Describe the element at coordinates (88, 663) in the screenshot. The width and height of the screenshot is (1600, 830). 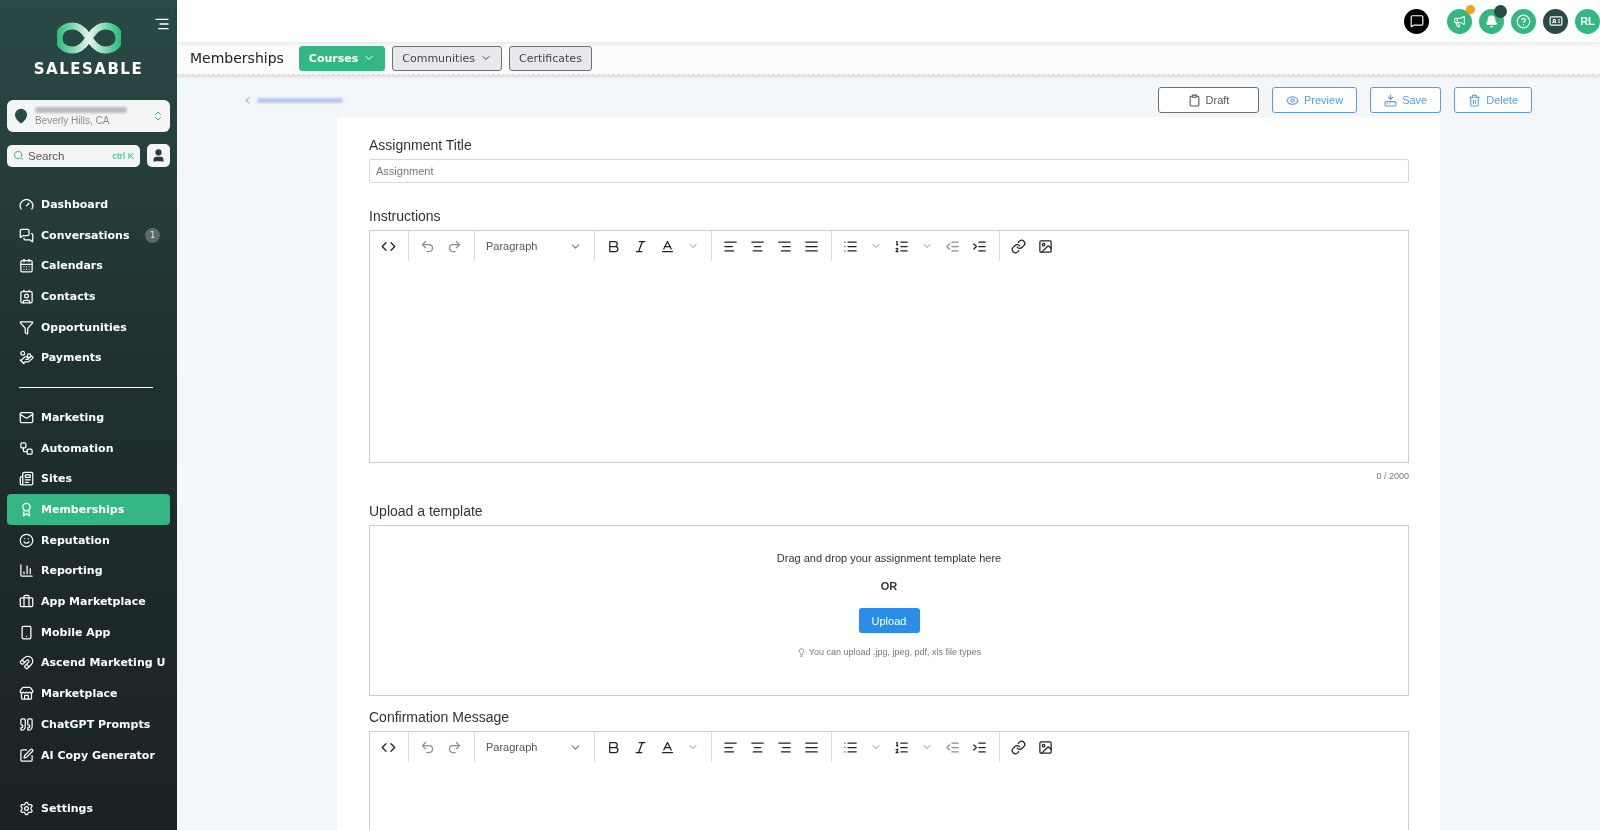
I see `nav-item: Ascend Marketing U` at that location.